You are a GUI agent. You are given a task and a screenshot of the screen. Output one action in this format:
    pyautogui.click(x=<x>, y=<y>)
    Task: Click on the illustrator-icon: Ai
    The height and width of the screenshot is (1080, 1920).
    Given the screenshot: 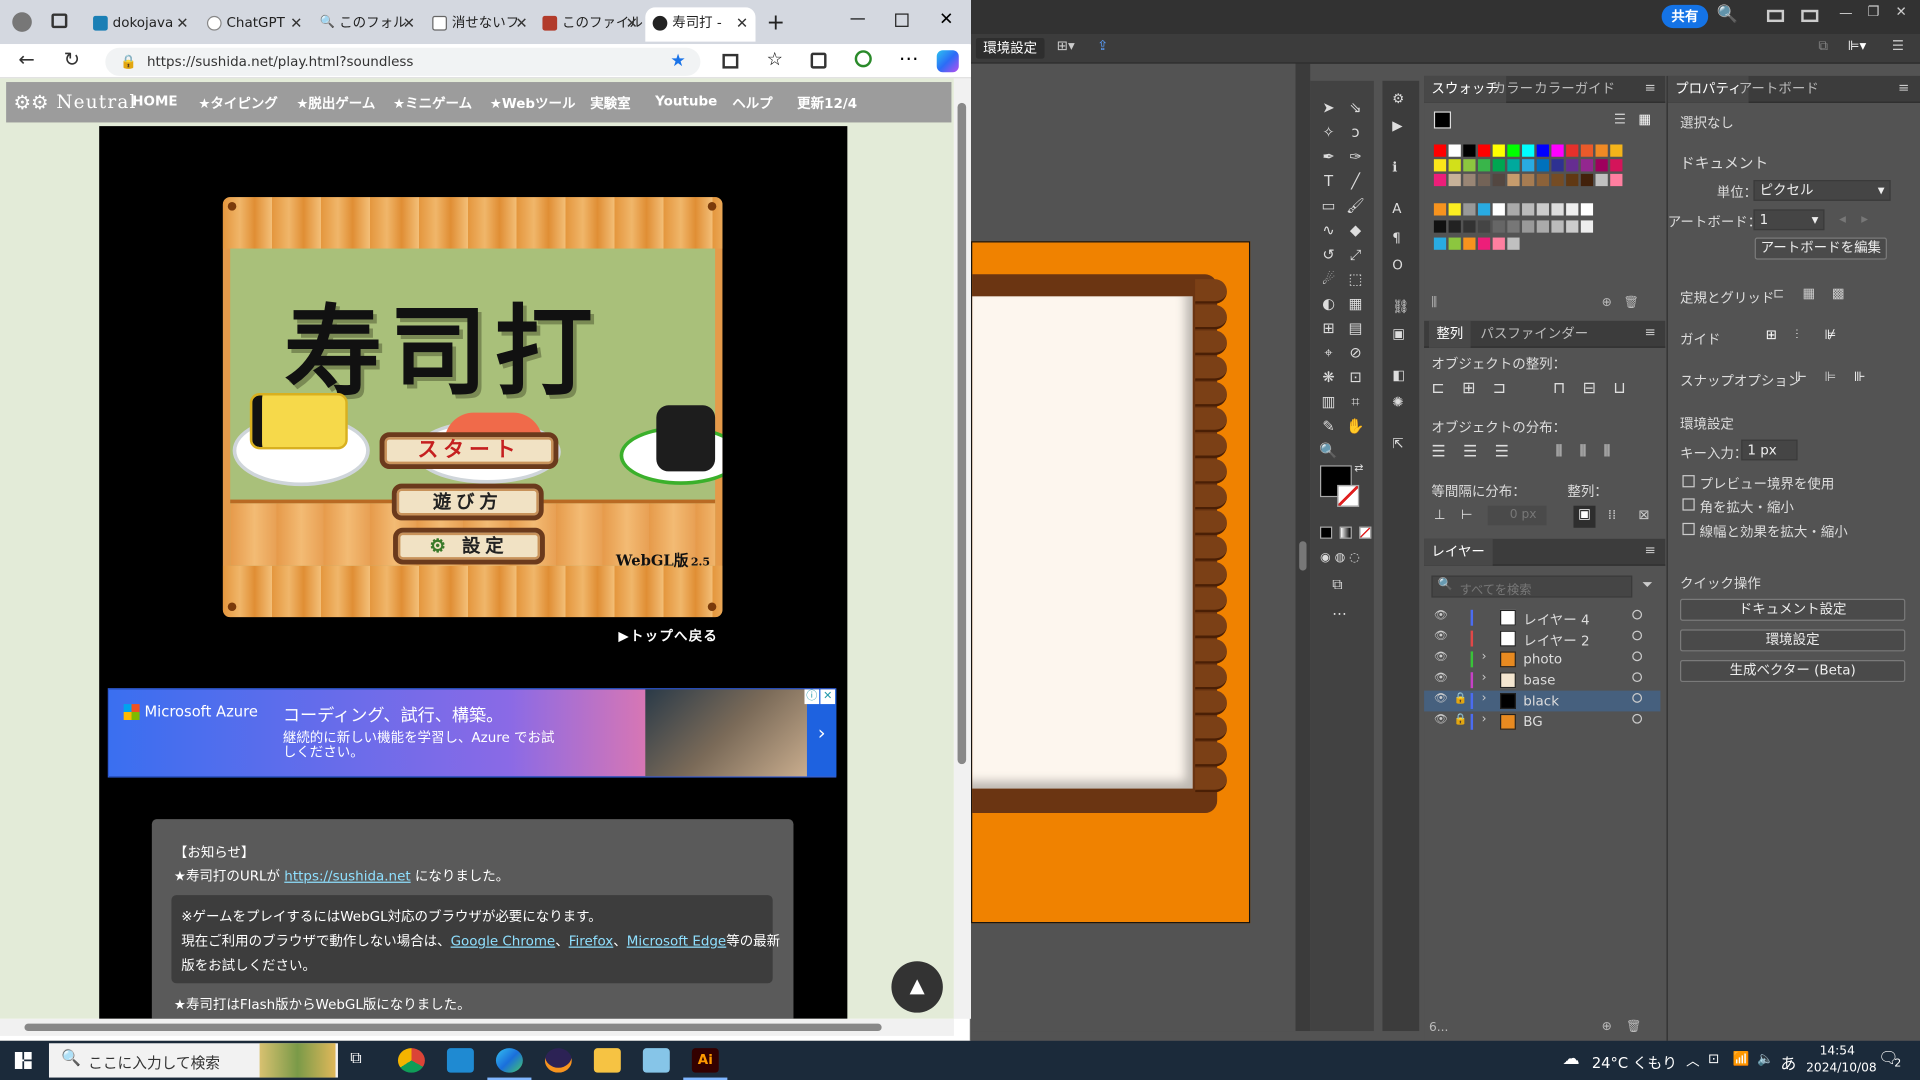 What is the action you would take?
    pyautogui.click(x=705, y=1060)
    